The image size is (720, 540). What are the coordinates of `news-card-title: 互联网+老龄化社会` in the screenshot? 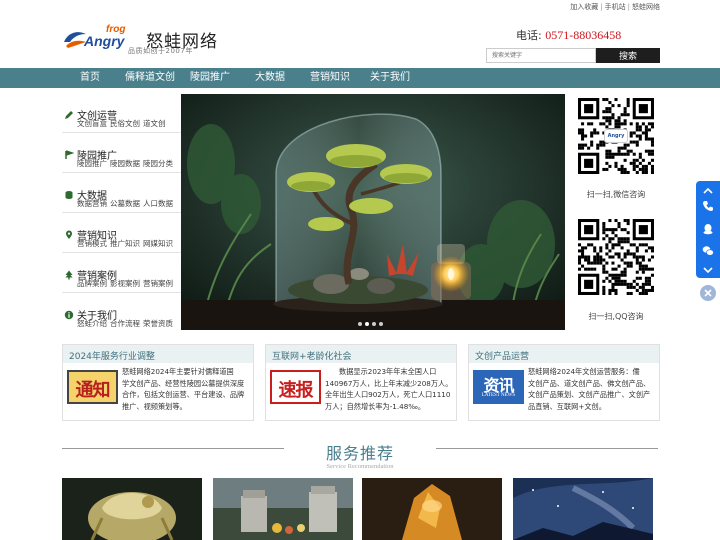 It's located at (312, 355).